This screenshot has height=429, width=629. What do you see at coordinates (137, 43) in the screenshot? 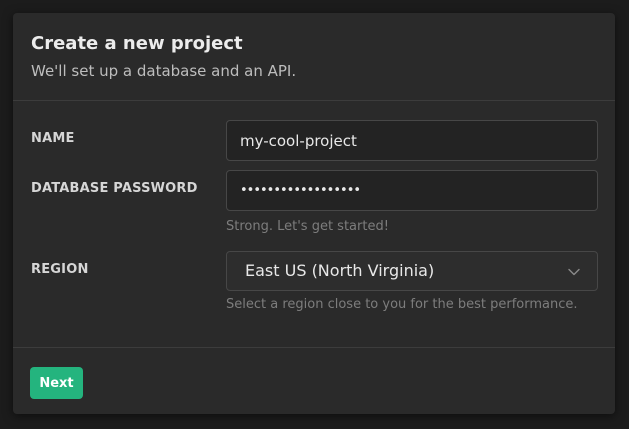
I see `dialog-title: Create a new project` at bounding box center [137, 43].